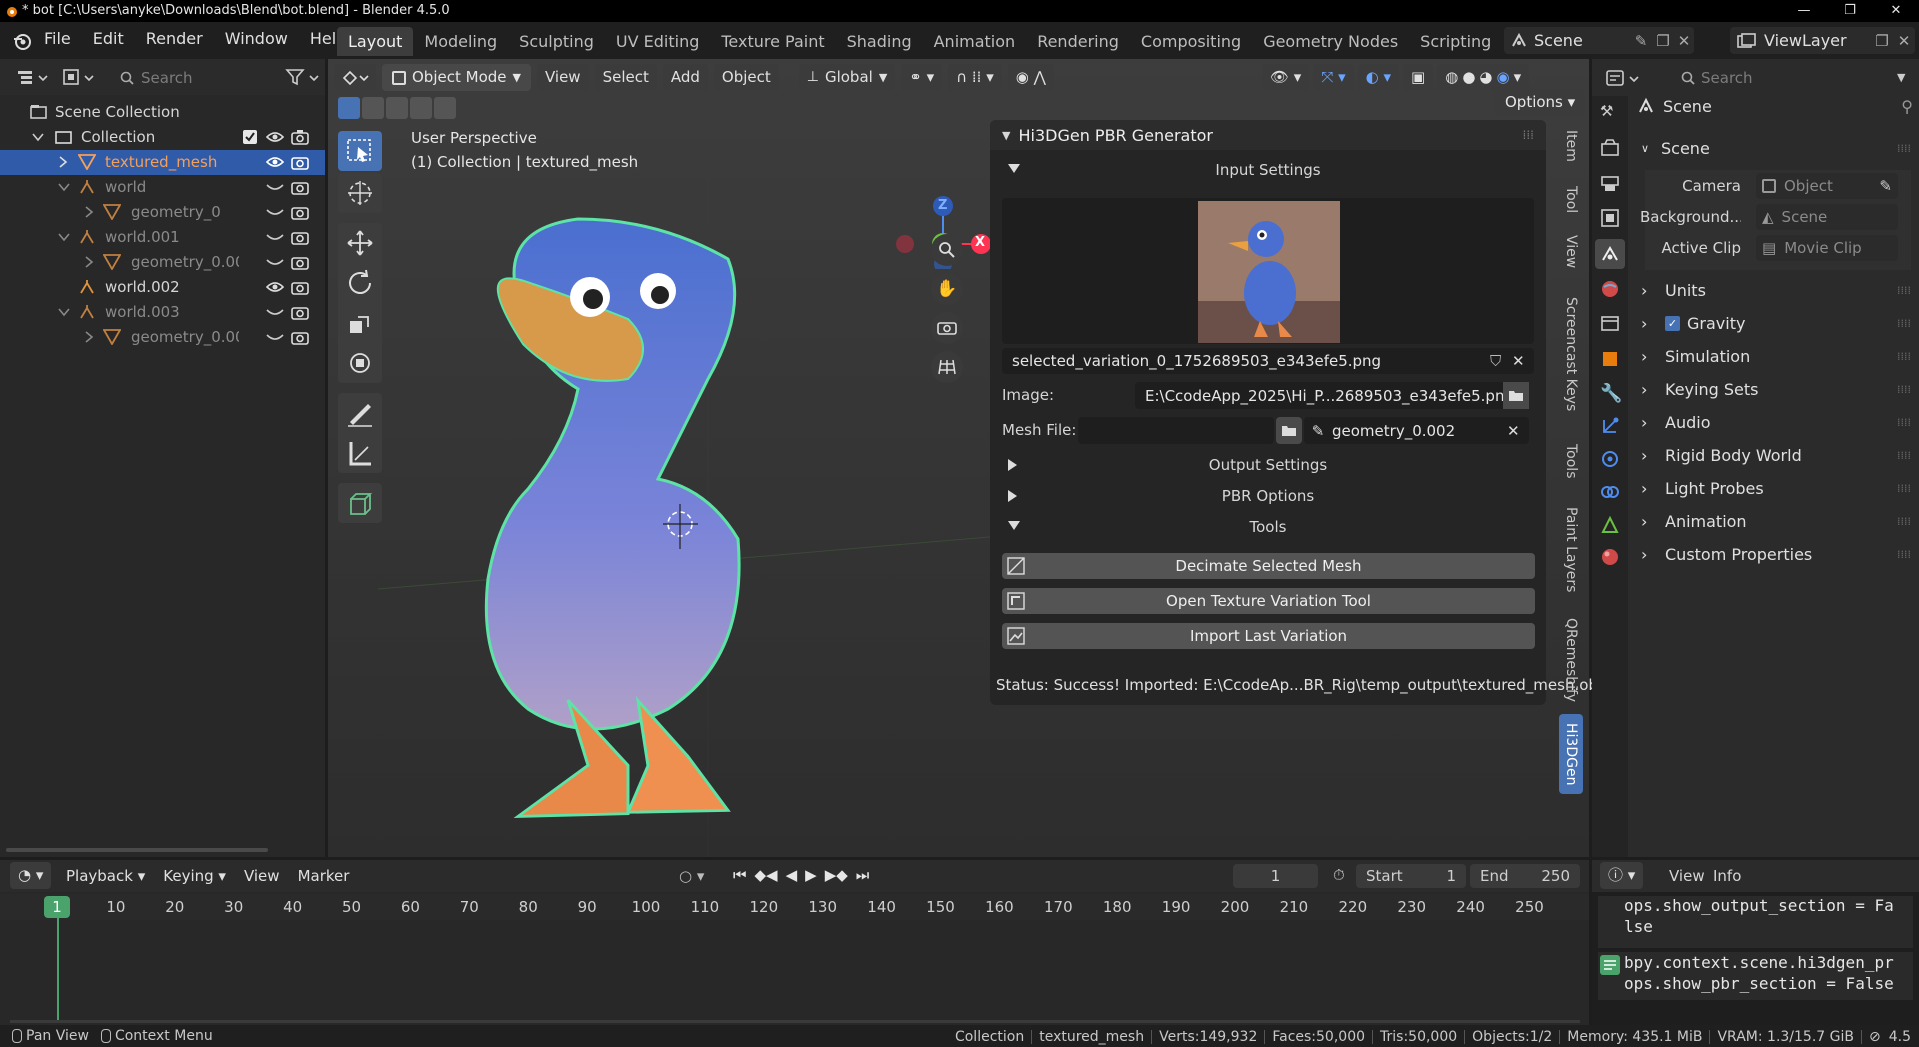  What do you see at coordinates (162, 337) in the screenshot?
I see `outliner-row-geometry-0-002: geometry_0.002` at bounding box center [162, 337].